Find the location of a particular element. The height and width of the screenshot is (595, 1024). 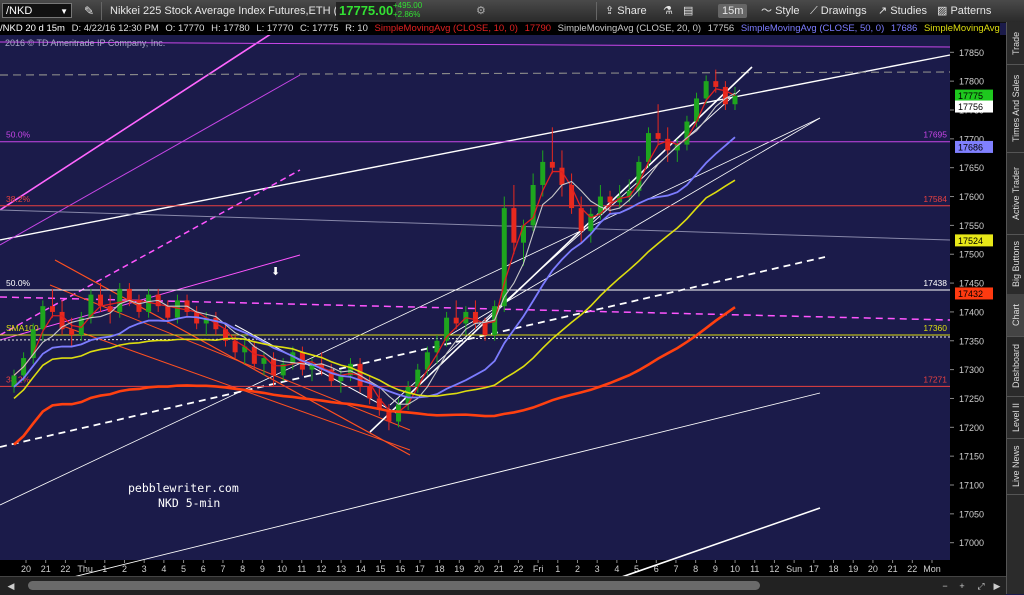

level-label-2: 50.0% is located at coordinates (18, 283).